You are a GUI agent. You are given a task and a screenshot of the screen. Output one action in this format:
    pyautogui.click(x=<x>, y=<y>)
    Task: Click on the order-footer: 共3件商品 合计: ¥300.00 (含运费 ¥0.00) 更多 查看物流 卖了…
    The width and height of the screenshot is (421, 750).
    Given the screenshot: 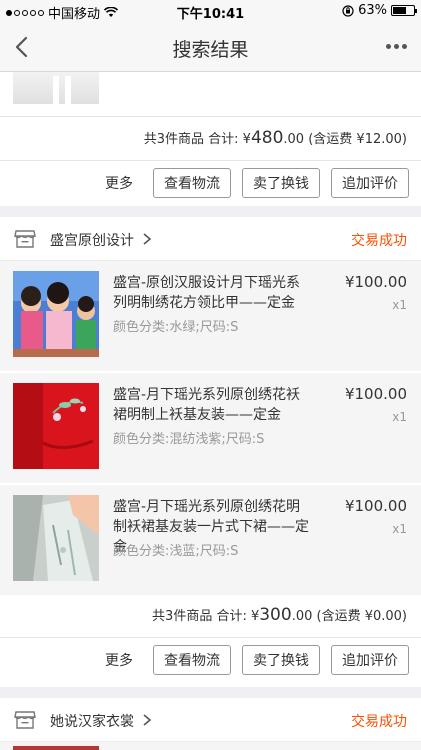 What is the action you would take?
    pyautogui.click(x=210, y=641)
    